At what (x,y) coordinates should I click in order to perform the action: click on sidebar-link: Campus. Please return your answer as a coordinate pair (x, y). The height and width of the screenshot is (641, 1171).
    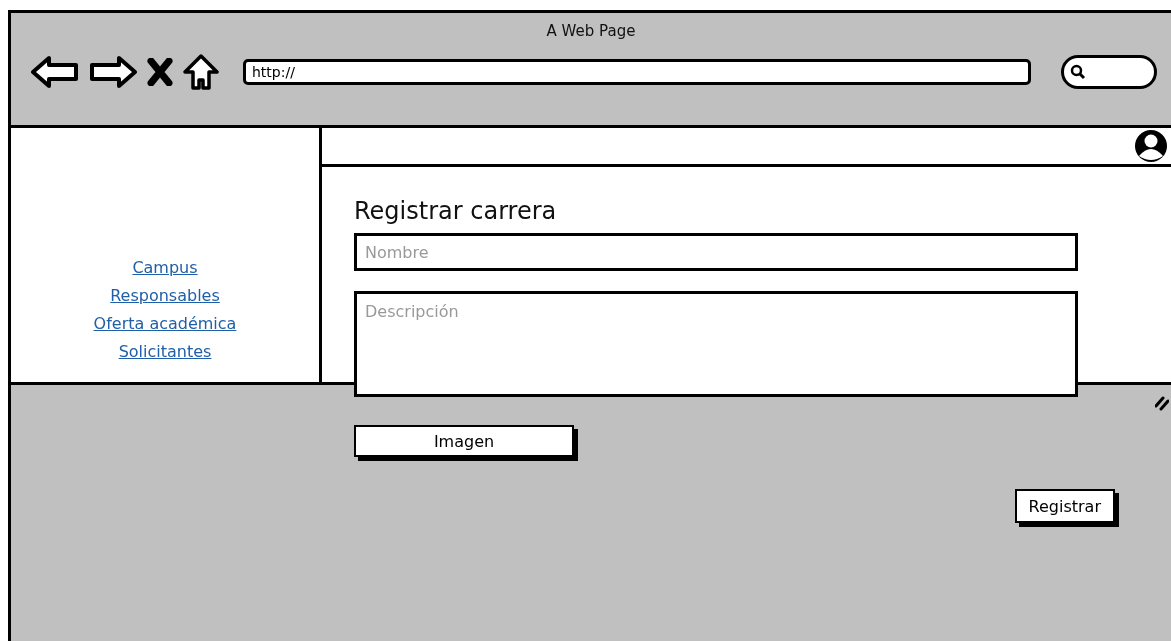
    Looking at the image, I should click on (165, 267).